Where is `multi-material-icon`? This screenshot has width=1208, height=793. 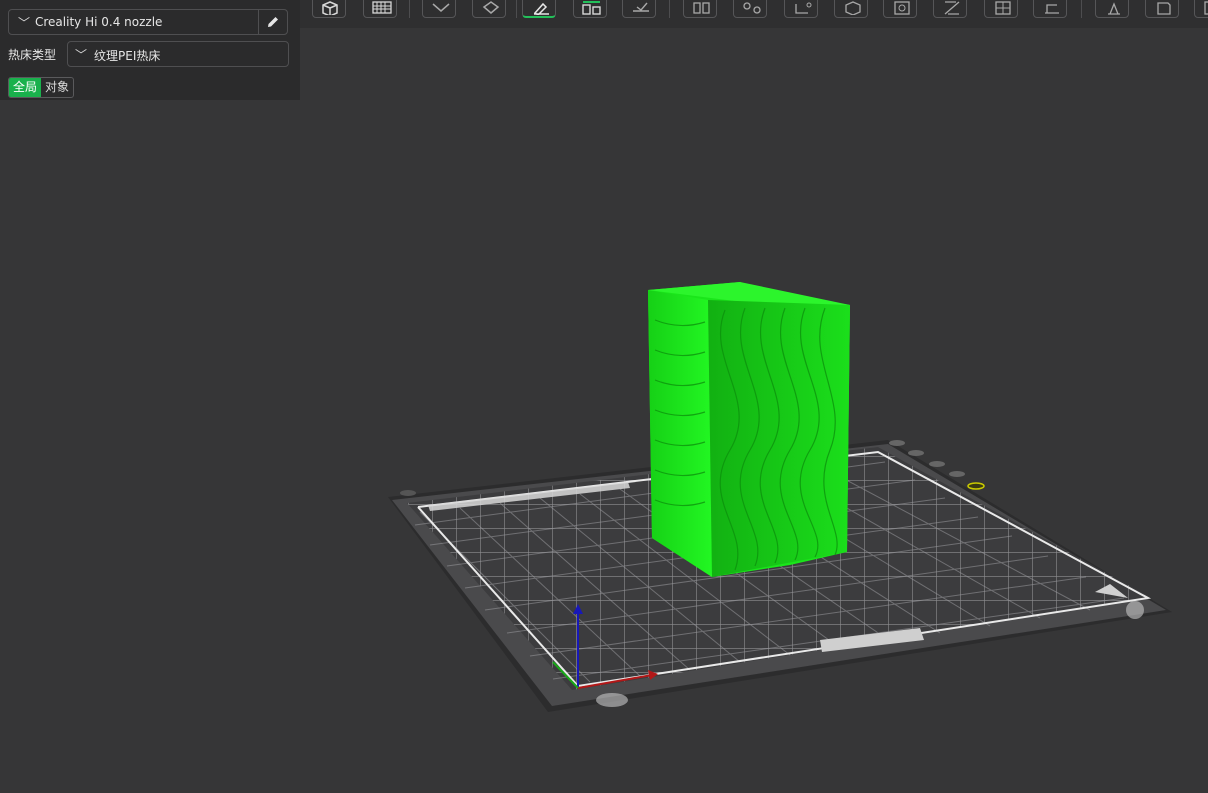
multi-material-icon is located at coordinates (1162, 9).